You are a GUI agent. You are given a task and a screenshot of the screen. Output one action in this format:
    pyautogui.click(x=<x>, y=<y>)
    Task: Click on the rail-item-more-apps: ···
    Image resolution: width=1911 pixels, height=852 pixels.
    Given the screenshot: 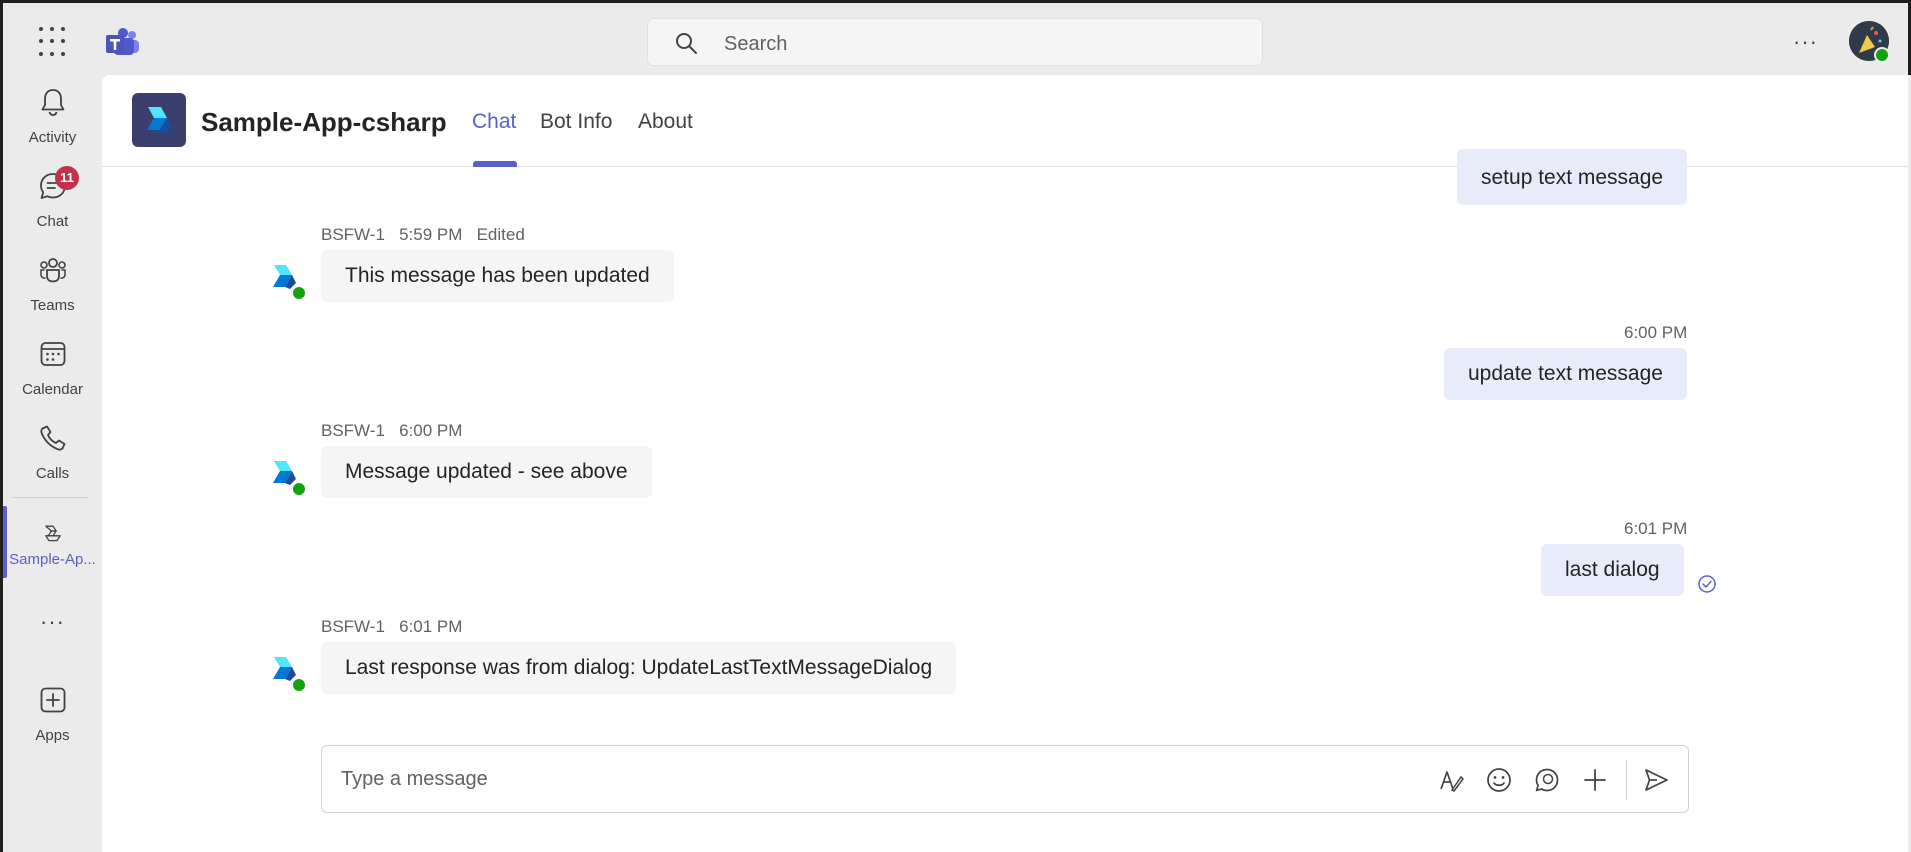 What is the action you would take?
    pyautogui.click(x=52, y=625)
    